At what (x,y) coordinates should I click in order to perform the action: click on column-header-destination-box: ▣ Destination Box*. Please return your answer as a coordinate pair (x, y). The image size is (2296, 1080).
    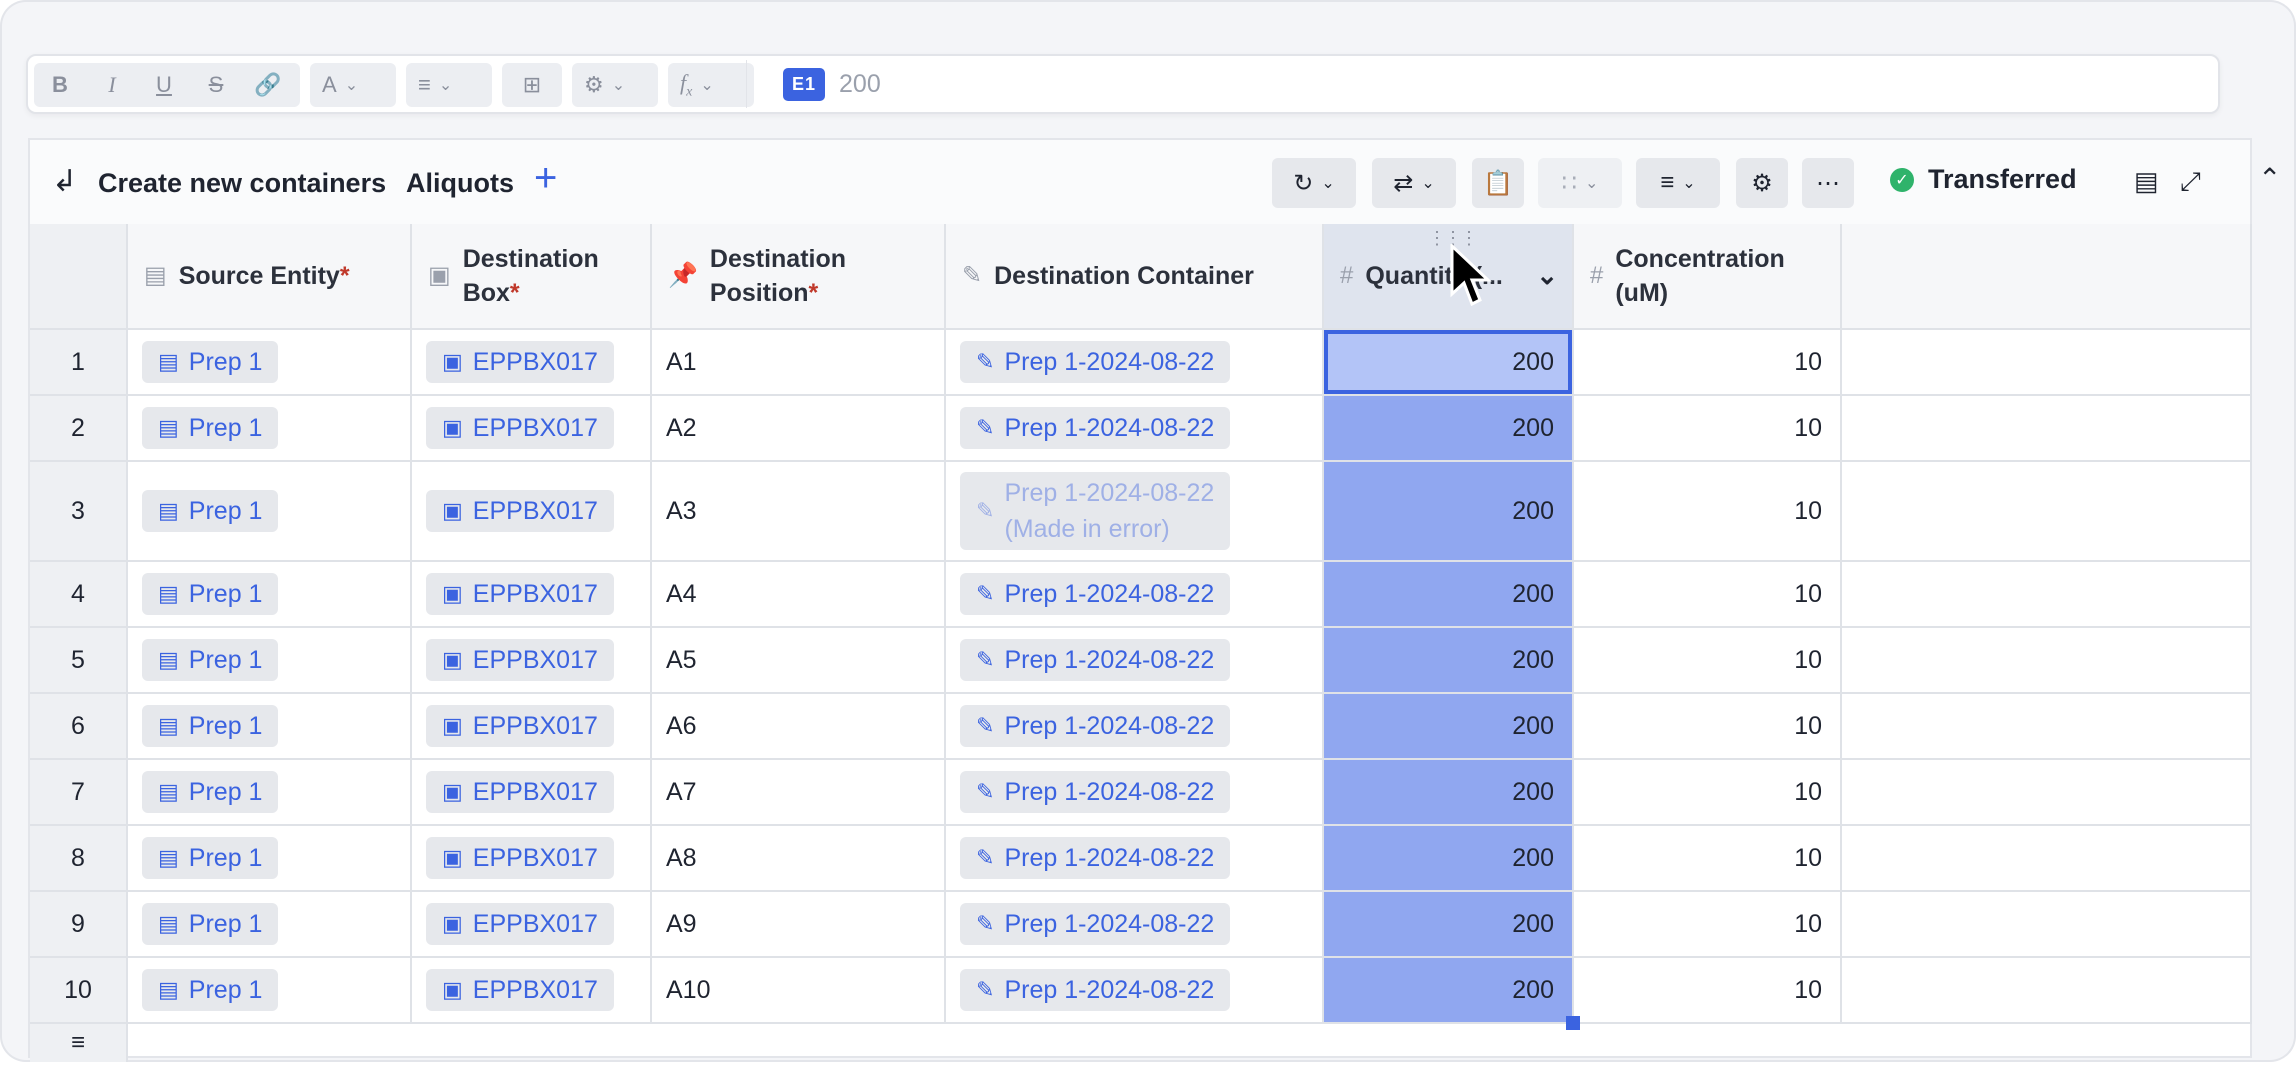
    Looking at the image, I should click on (532, 277).